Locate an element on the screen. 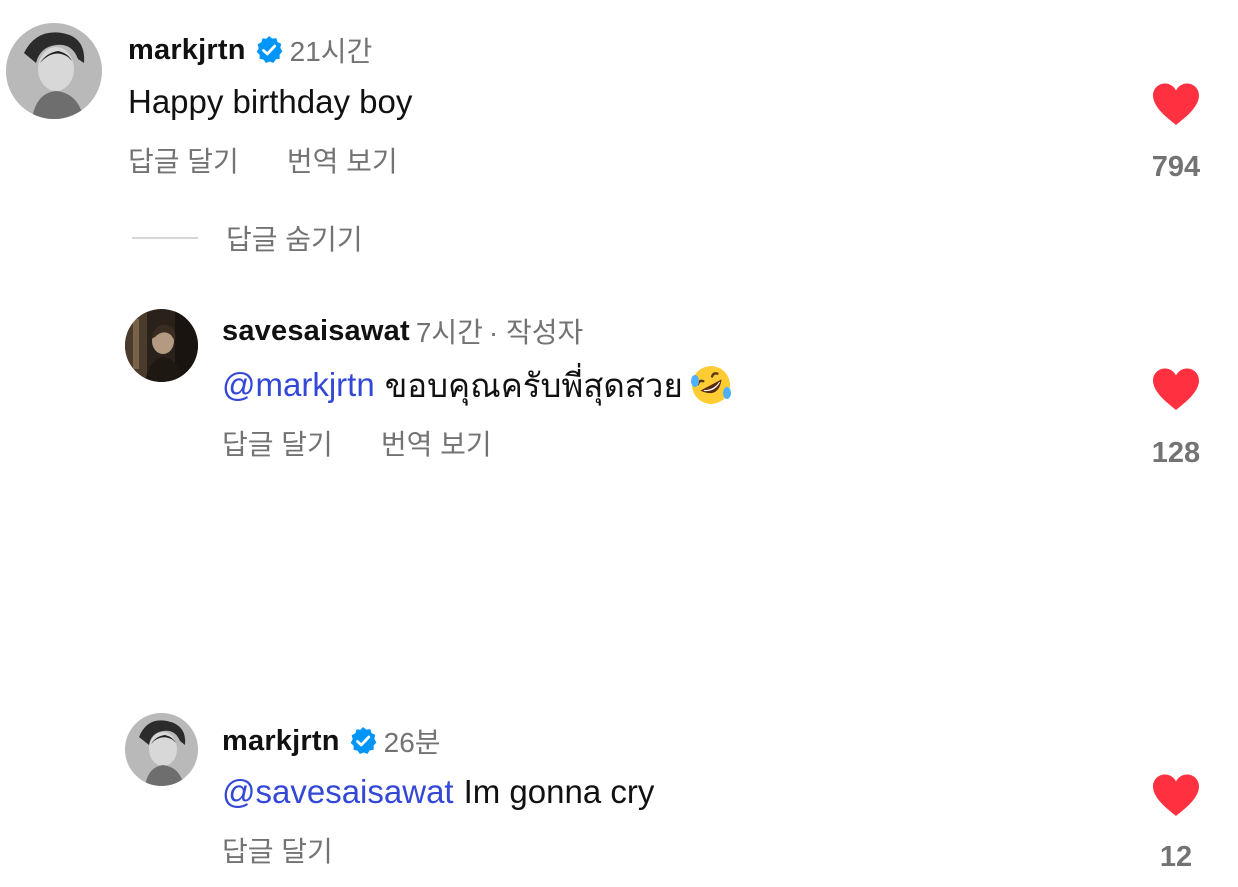 The width and height of the screenshot is (1238, 887). comment-text-row: @savesaisawat Im gonna cry is located at coordinates (438, 792).